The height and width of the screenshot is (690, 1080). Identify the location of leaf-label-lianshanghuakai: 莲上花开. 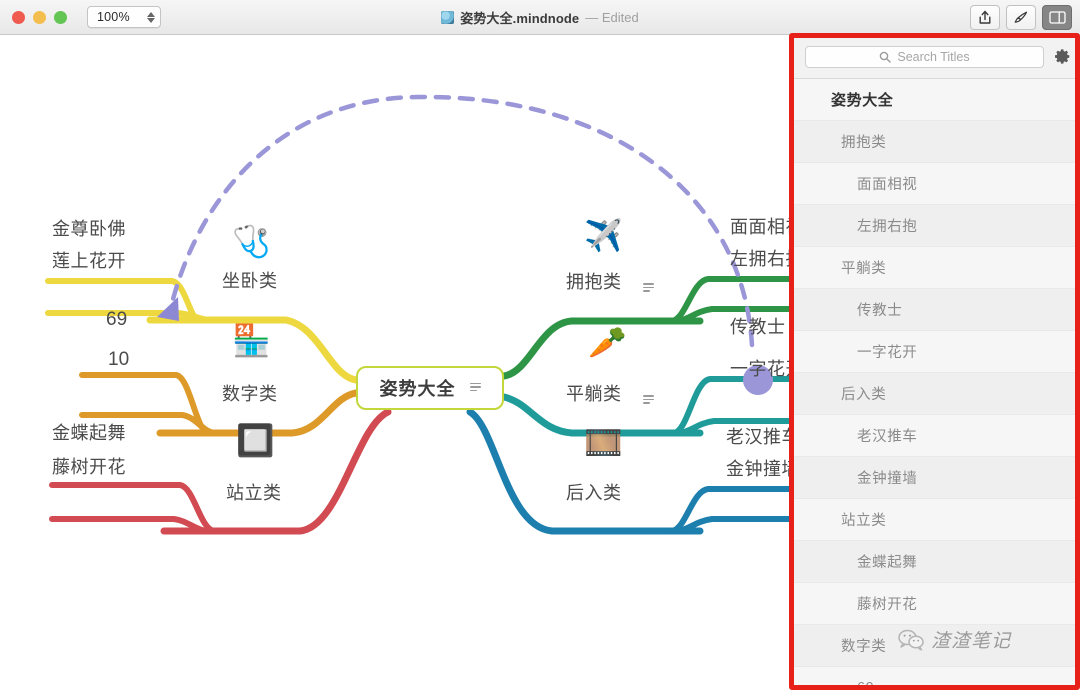
(89, 260).